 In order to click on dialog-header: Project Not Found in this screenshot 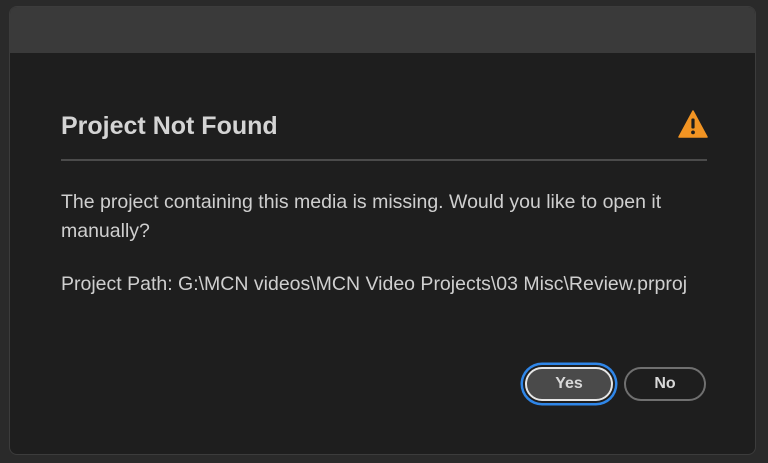, I will do `click(384, 130)`.